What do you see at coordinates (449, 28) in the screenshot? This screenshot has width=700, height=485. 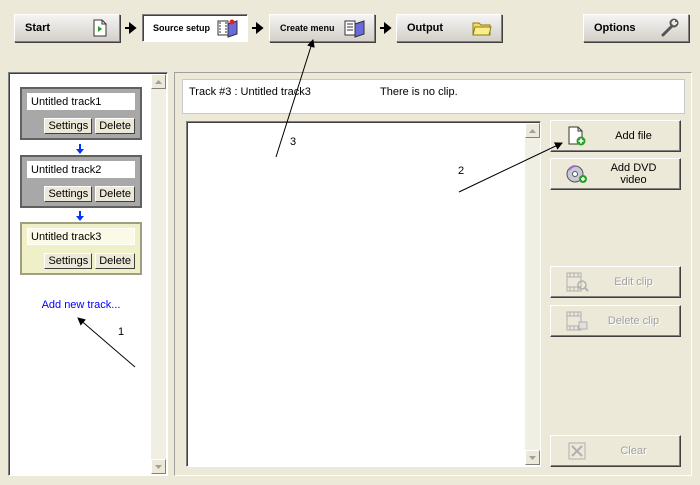 I see `step-output-button: Output` at bounding box center [449, 28].